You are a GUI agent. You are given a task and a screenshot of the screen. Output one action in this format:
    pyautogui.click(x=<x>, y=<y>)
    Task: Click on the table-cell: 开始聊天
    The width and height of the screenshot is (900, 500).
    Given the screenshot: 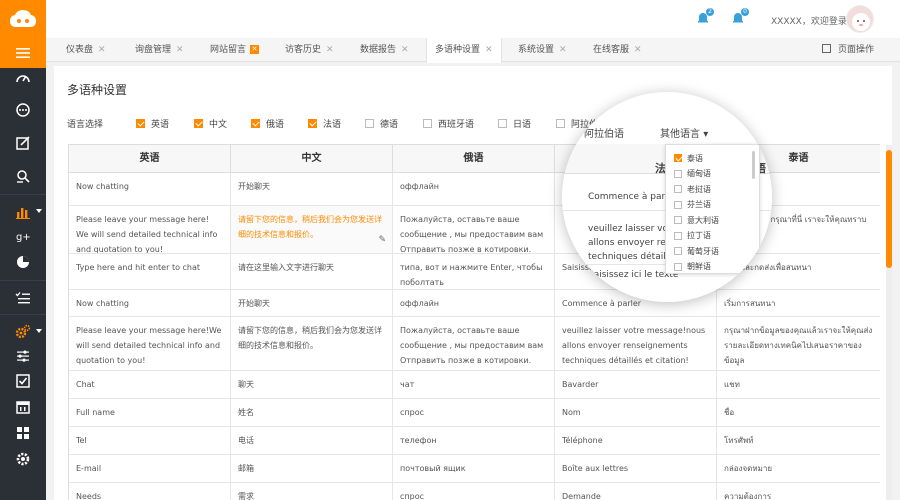 What is the action you would take?
    pyautogui.click(x=312, y=303)
    